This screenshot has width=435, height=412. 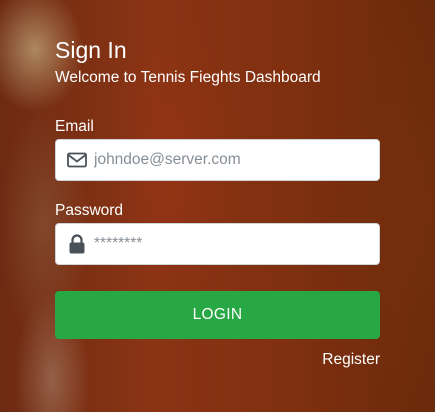 I want to click on envelope-icon, so click(x=75, y=160).